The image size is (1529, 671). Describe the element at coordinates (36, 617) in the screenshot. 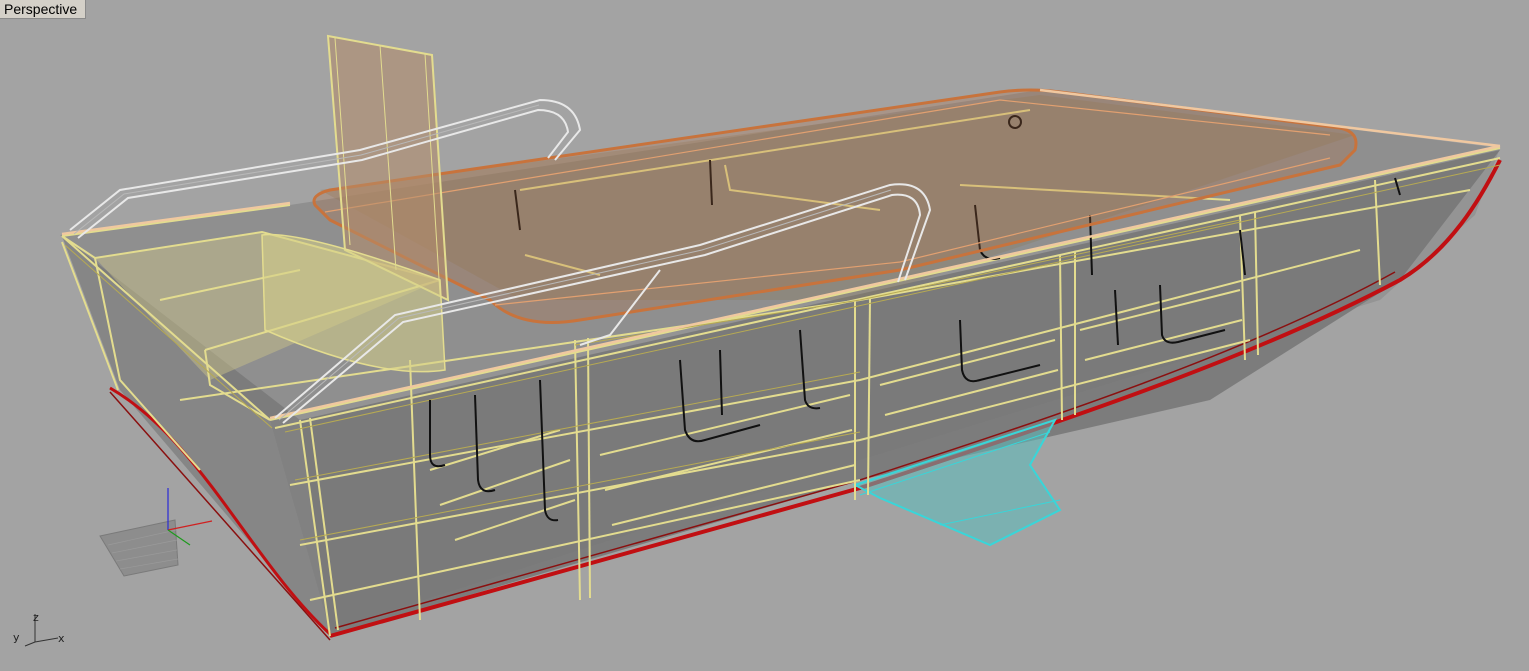

I see `z-axis-label: z` at that location.